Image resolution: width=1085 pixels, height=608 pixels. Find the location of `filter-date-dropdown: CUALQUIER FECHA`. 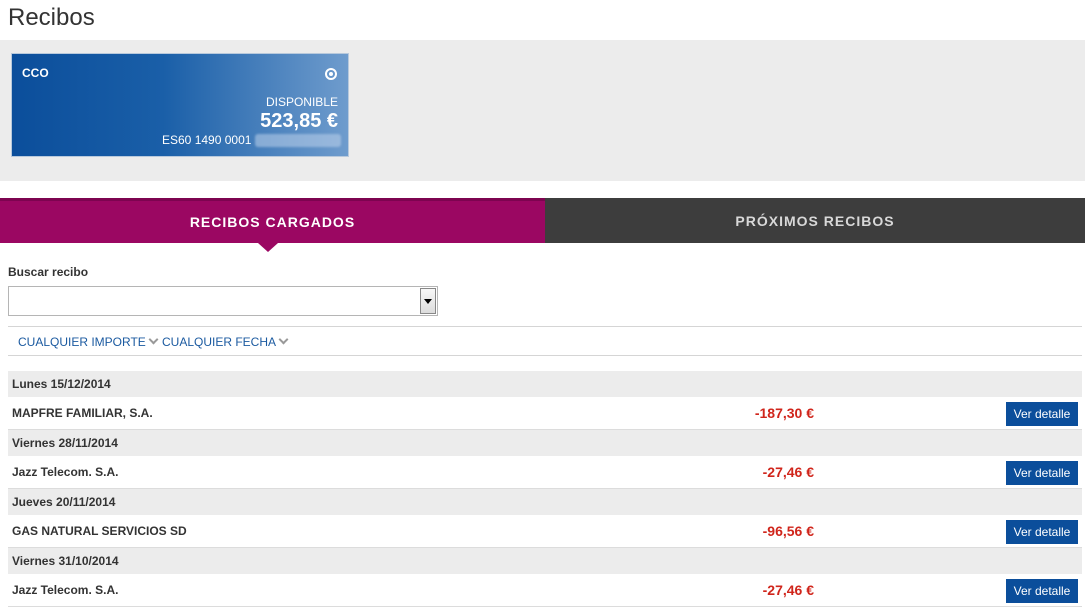

filter-date-dropdown: CUALQUIER FECHA is located at coordinates (225, 341).